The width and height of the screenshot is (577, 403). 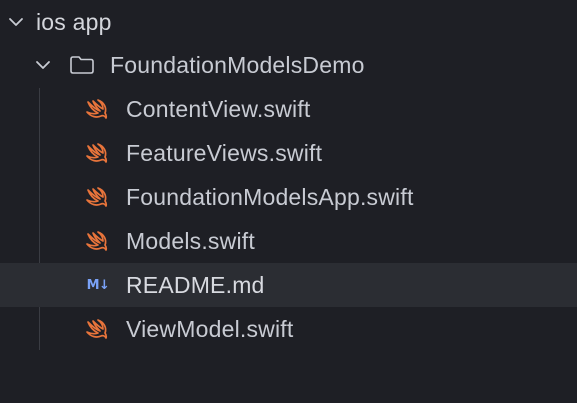 What do you see at coordinates (98, 285) in the screenshot?
I see `markdown-icon: M↓` at bounding box center [98, 285].